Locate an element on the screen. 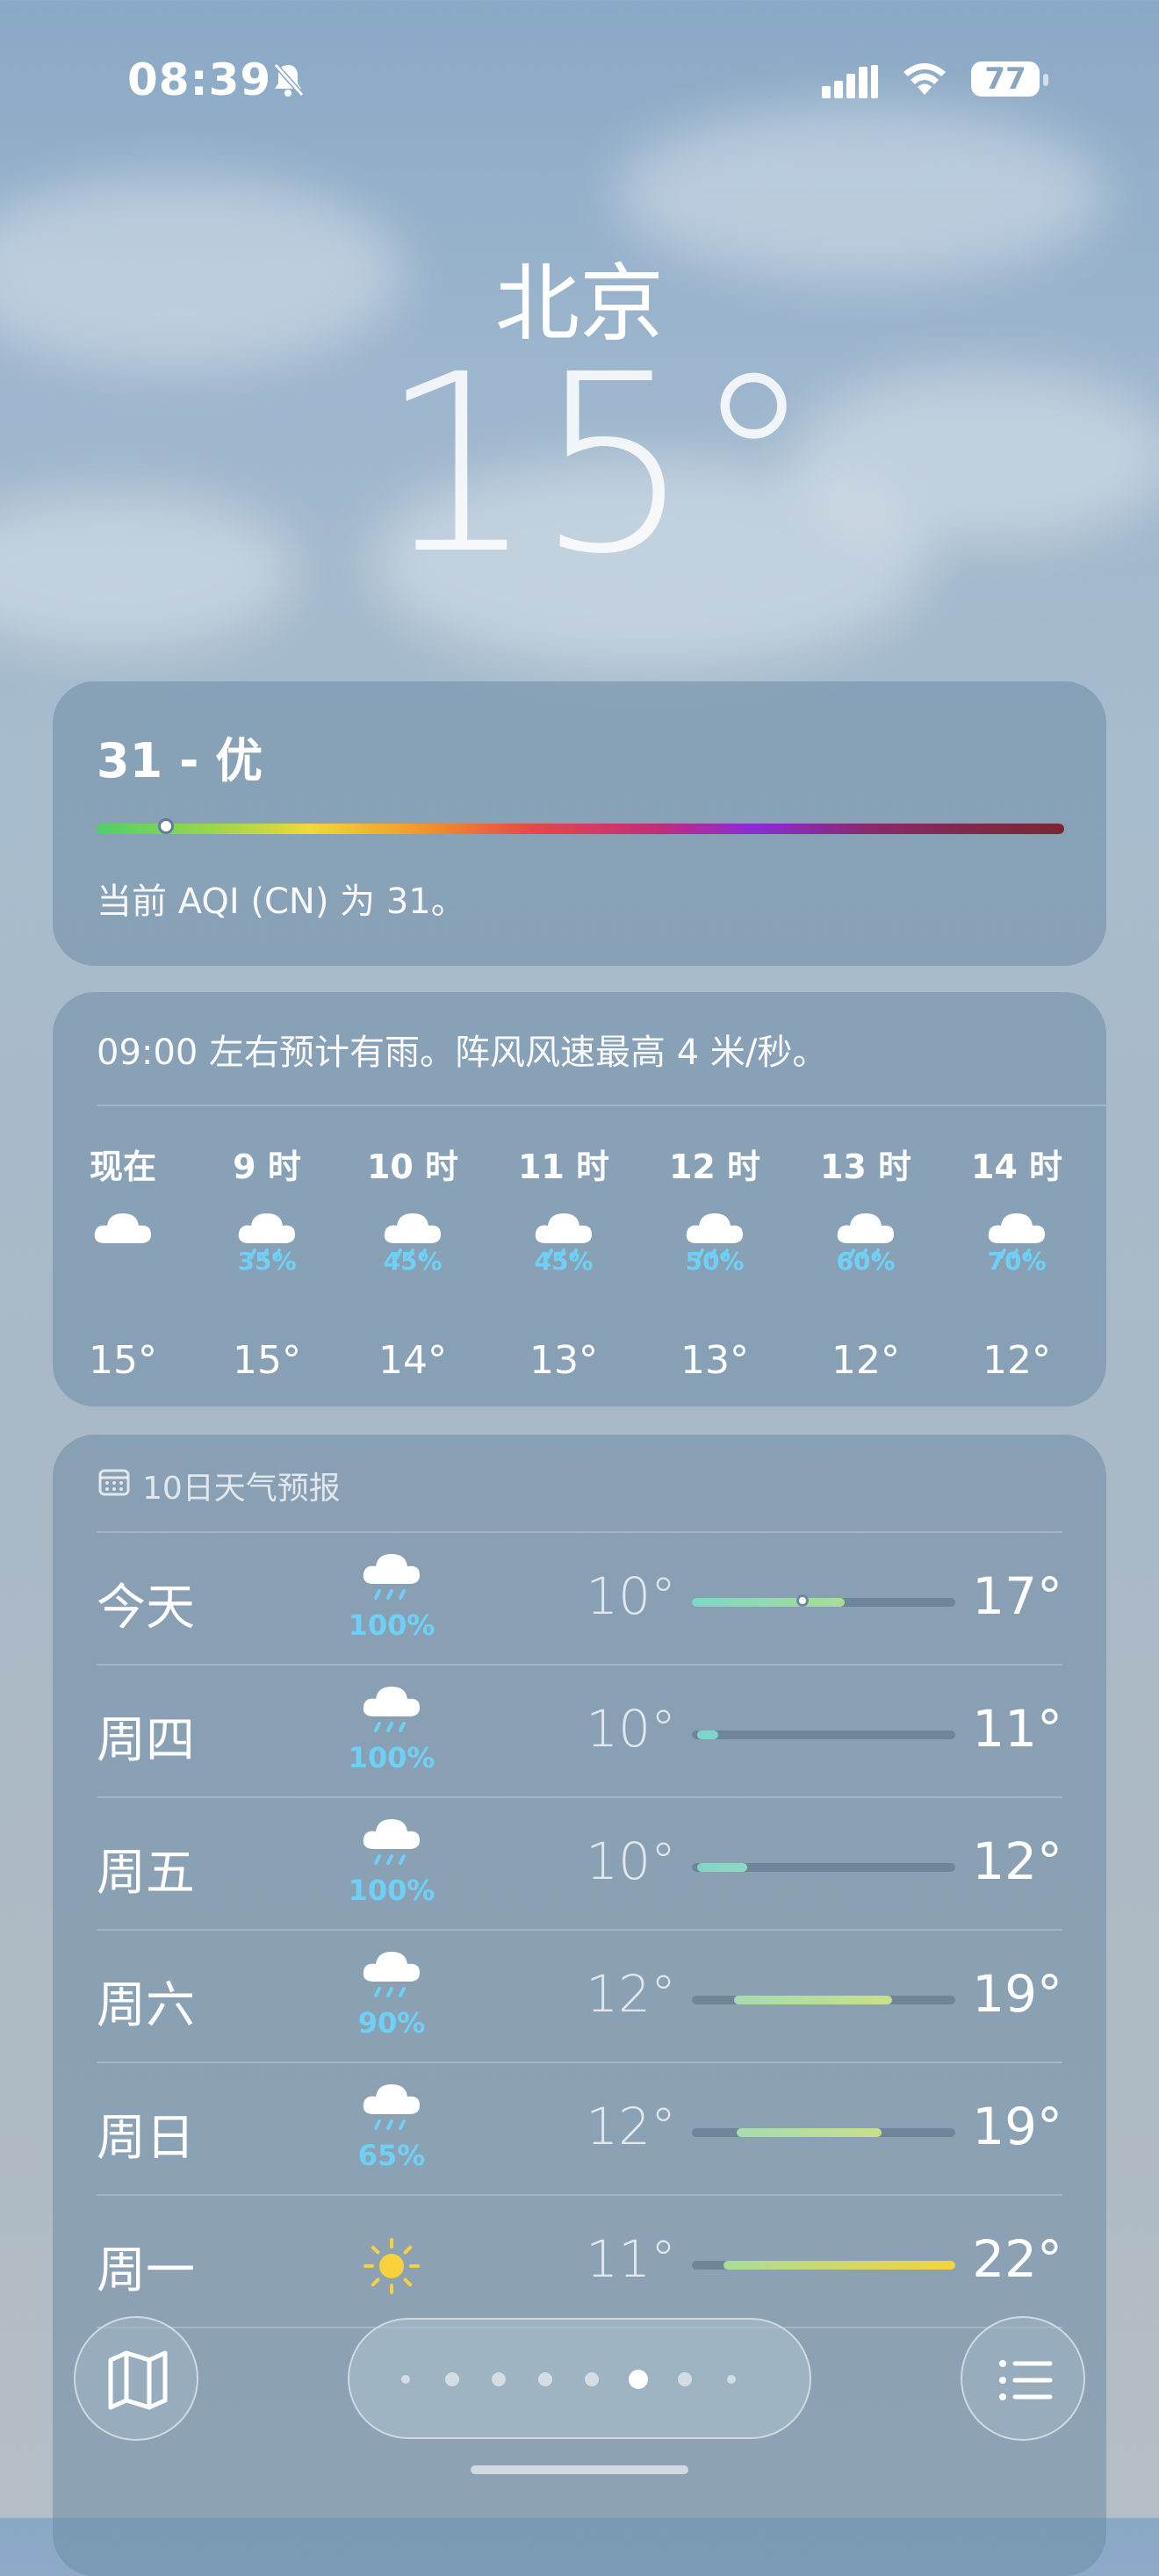 This screenshot has height=2576, width=1159. day-name: 今天 is located at coordinates (146, 1608).